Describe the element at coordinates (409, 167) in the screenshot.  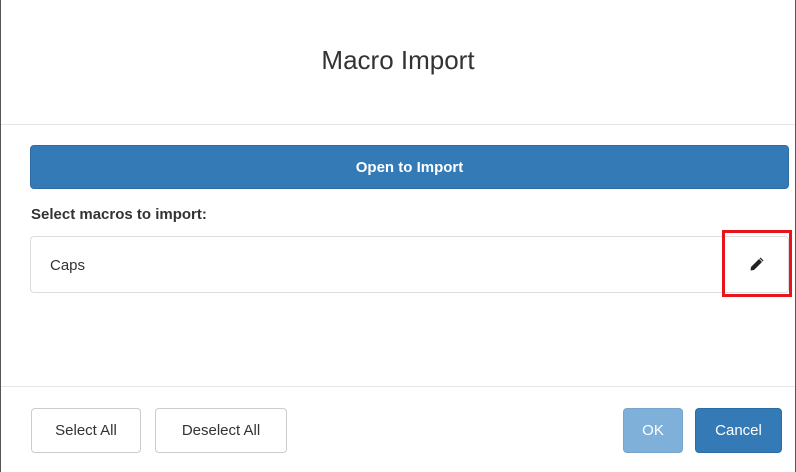
I see `open-to-import-button: Open to Import` at that location.